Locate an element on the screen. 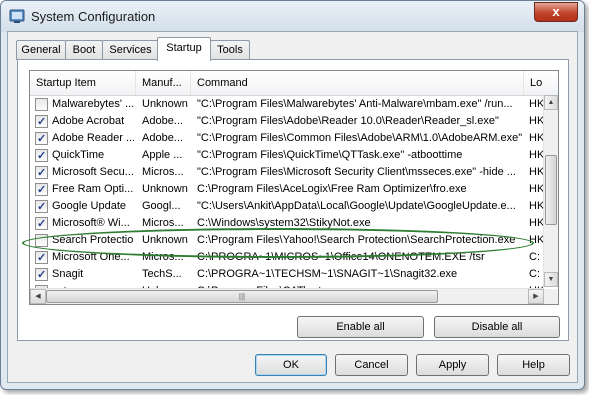 The image size is (589, 395). startup-item-name: Search Protection is located at coordinates (93, 240).